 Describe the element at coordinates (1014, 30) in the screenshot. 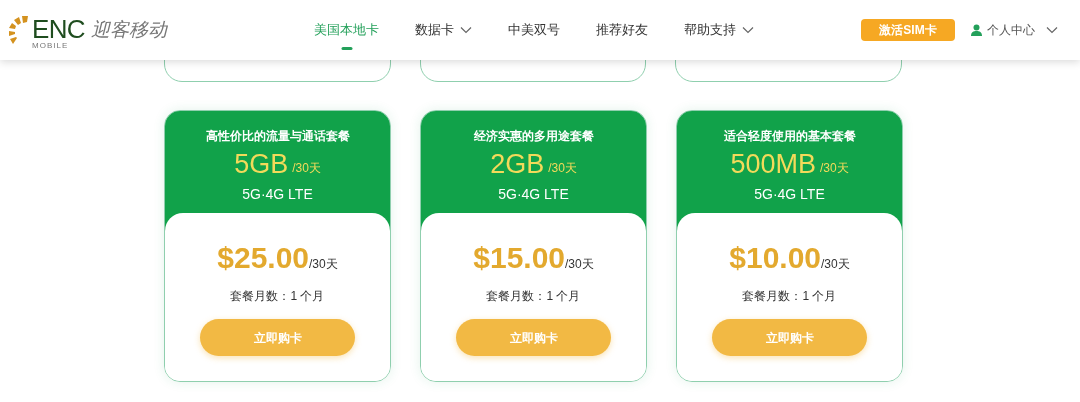

I see `account-menu: 个人中心` at that location.